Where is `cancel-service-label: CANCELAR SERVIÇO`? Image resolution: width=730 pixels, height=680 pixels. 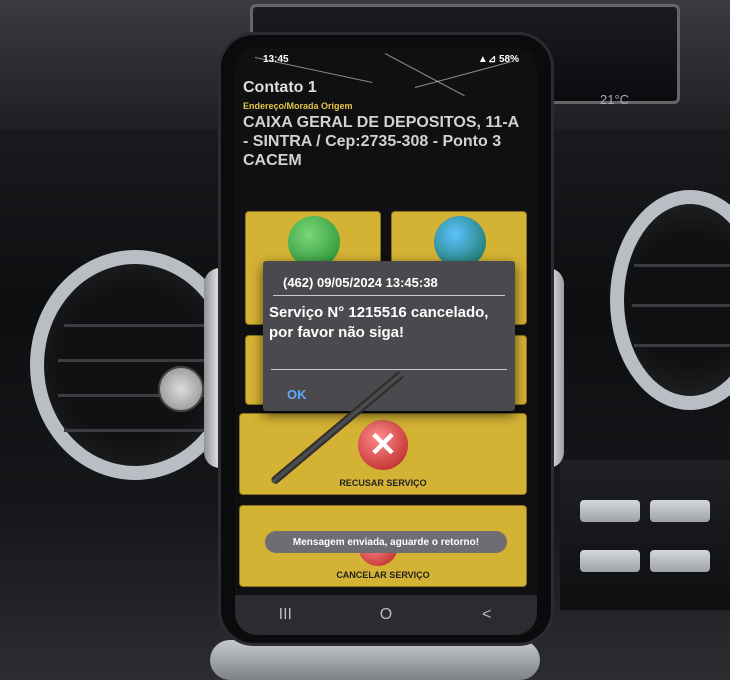
cancel-service-label: CANCELAR SERVIÇO is located at coordinates (383, 575).